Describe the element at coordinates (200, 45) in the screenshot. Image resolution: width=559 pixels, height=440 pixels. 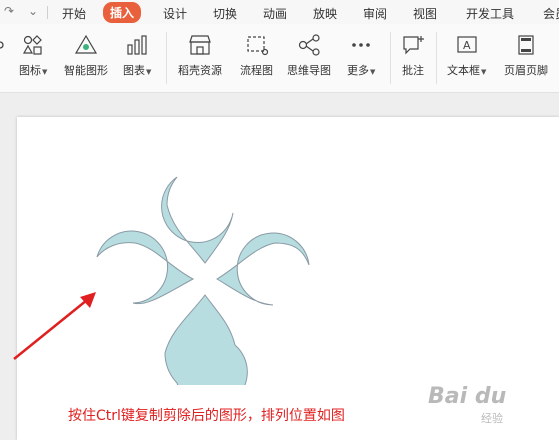
I see `store-icon` at that location.